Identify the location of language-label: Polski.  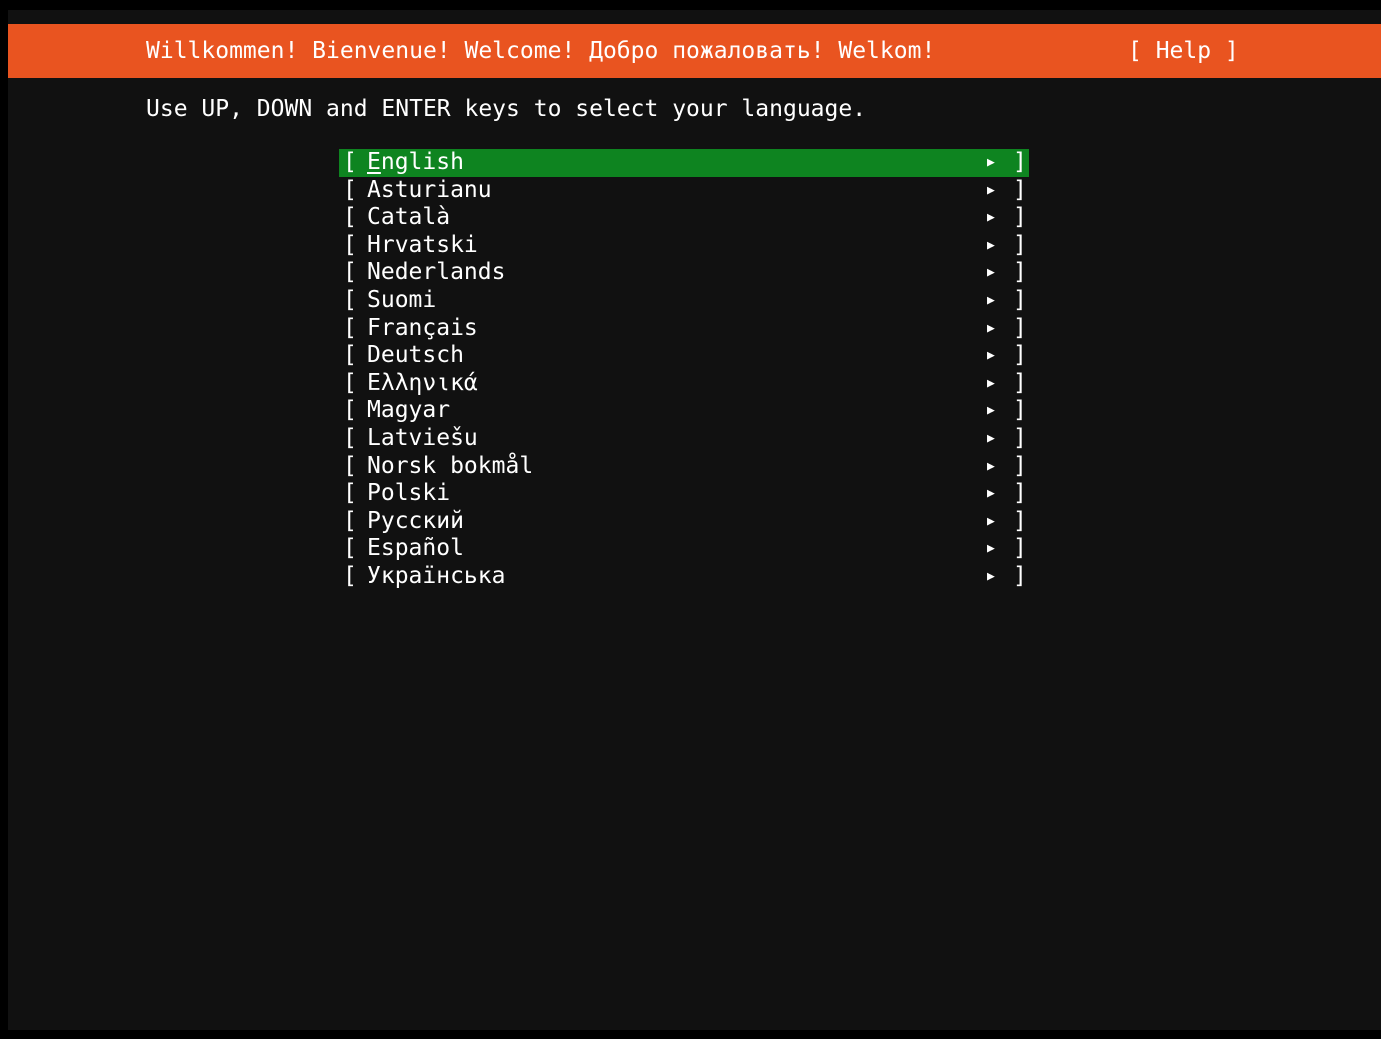
(409, 493).